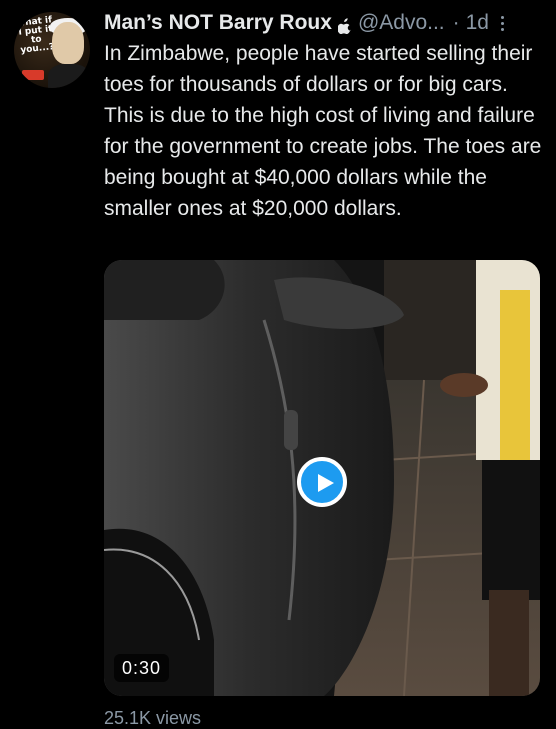 The image size is (556, 729). I want to click on play-icon, so click(326, 483).